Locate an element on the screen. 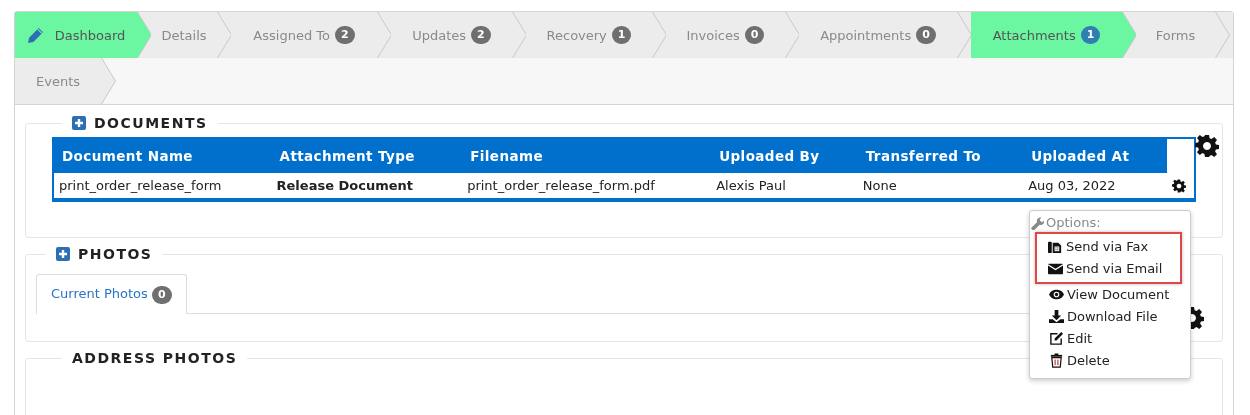 The height and width of the screenshot is (415, 1250). table-cell: print_order_release_form.pdf is located at coordinates (587, 186).